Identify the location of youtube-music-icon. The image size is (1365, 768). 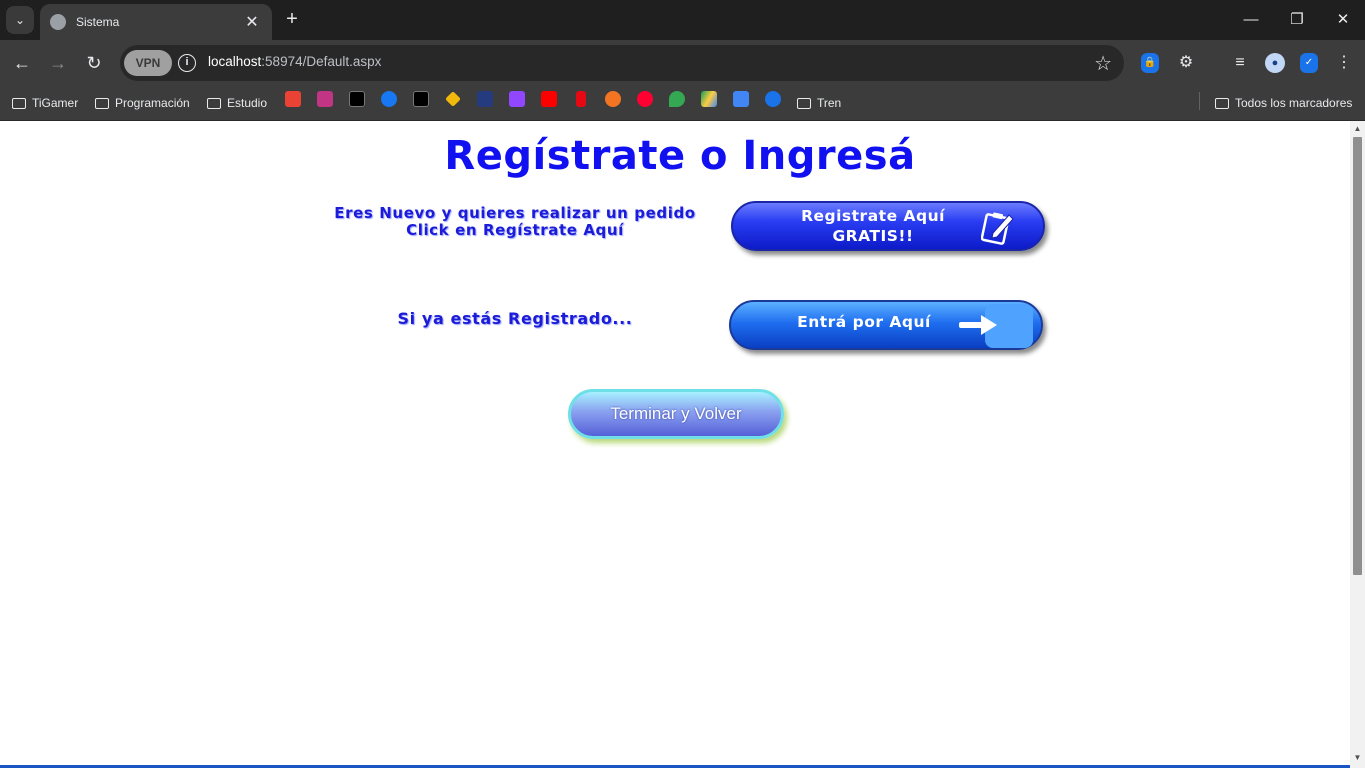
(645, 99).